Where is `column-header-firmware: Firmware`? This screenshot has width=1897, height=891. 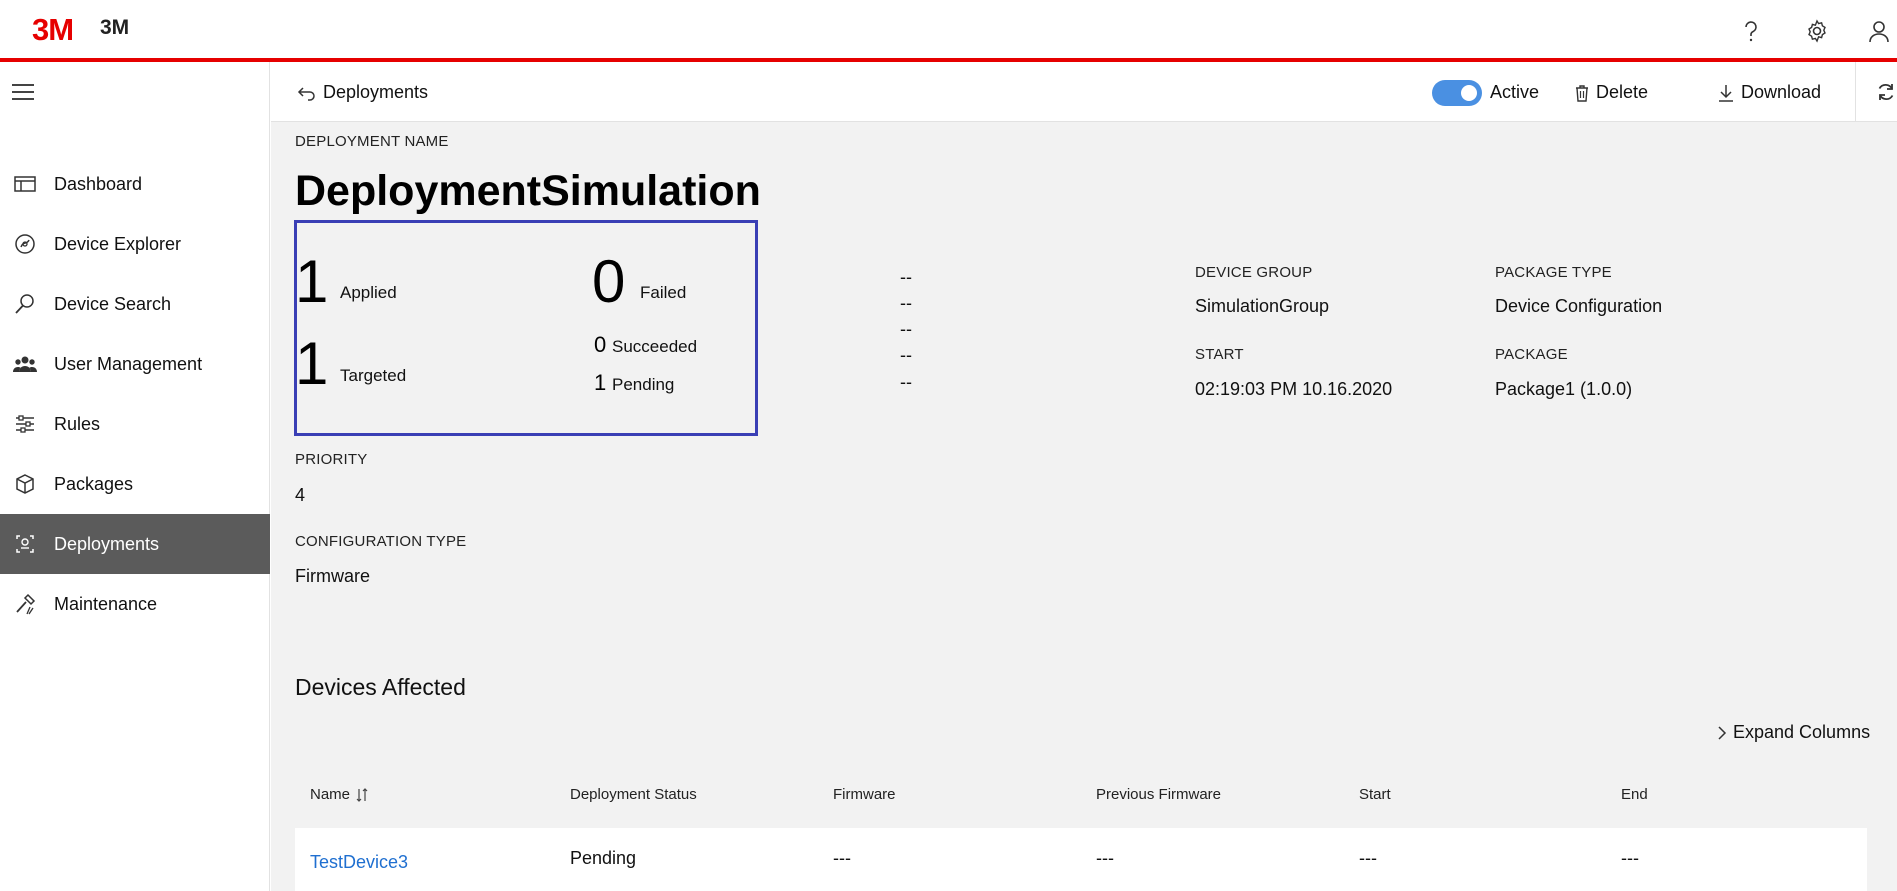
column-header-firmware: Firmware is located at coordinates (864, 794).